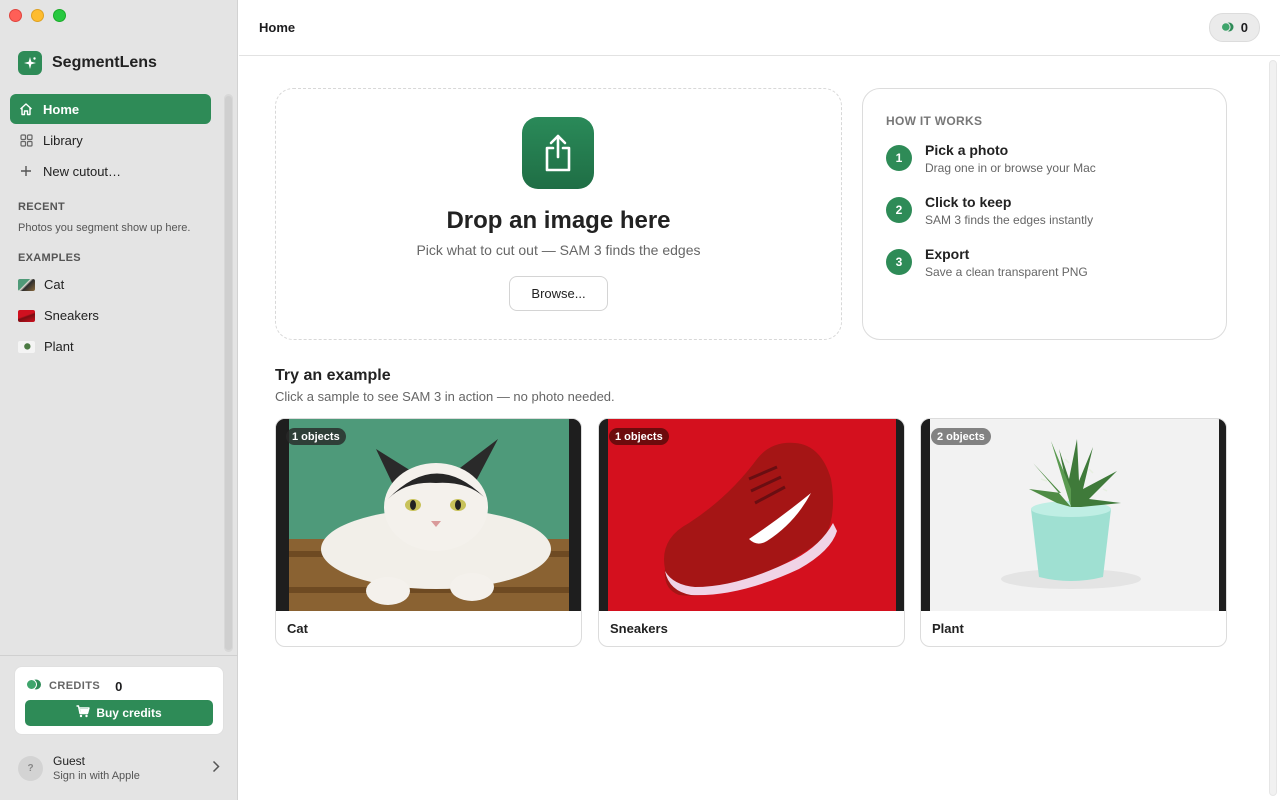  I want to click on sidebar-example-cat: Cat, so click(113, 284).